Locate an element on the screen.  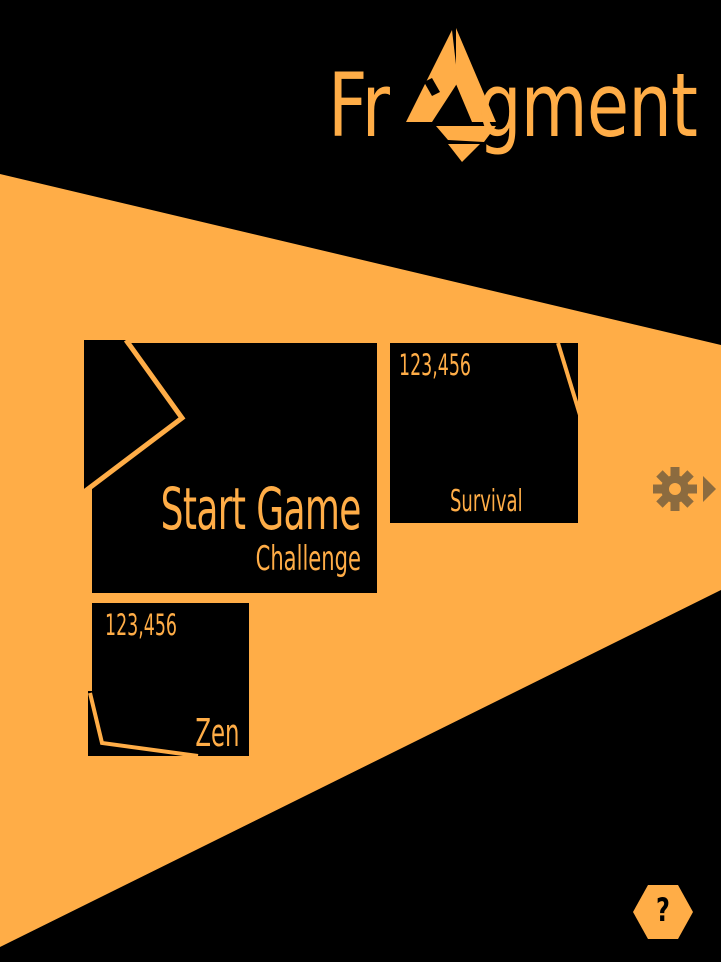
help-button: ? is located at coordinates (663, 912).